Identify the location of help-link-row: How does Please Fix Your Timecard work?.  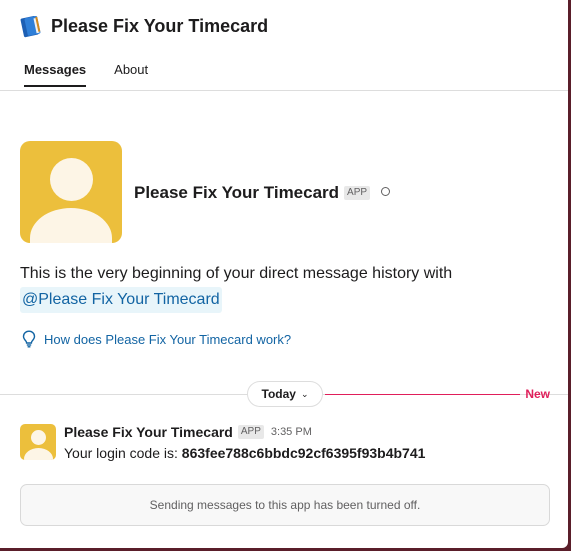
(156, 339).